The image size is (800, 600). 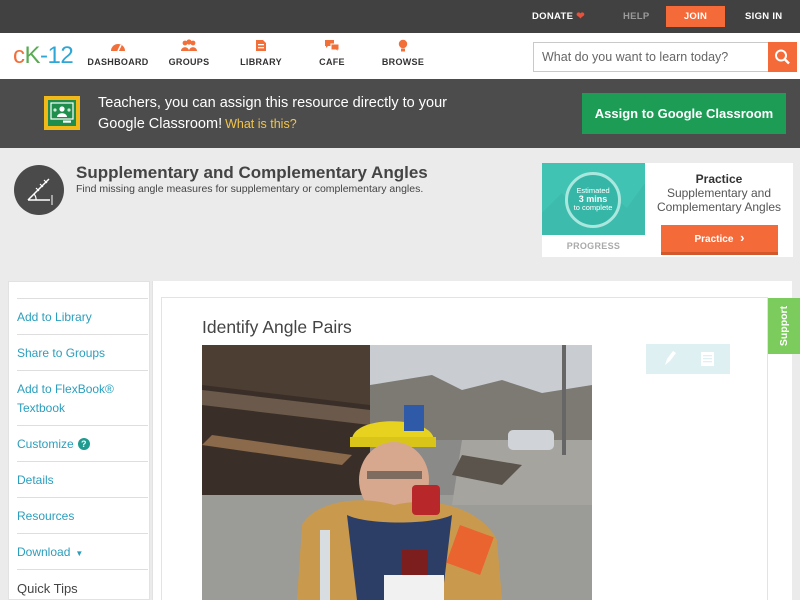 I want to click on progress-graphic: Estimated 3 mins to complete, so click(x=593, y=199).